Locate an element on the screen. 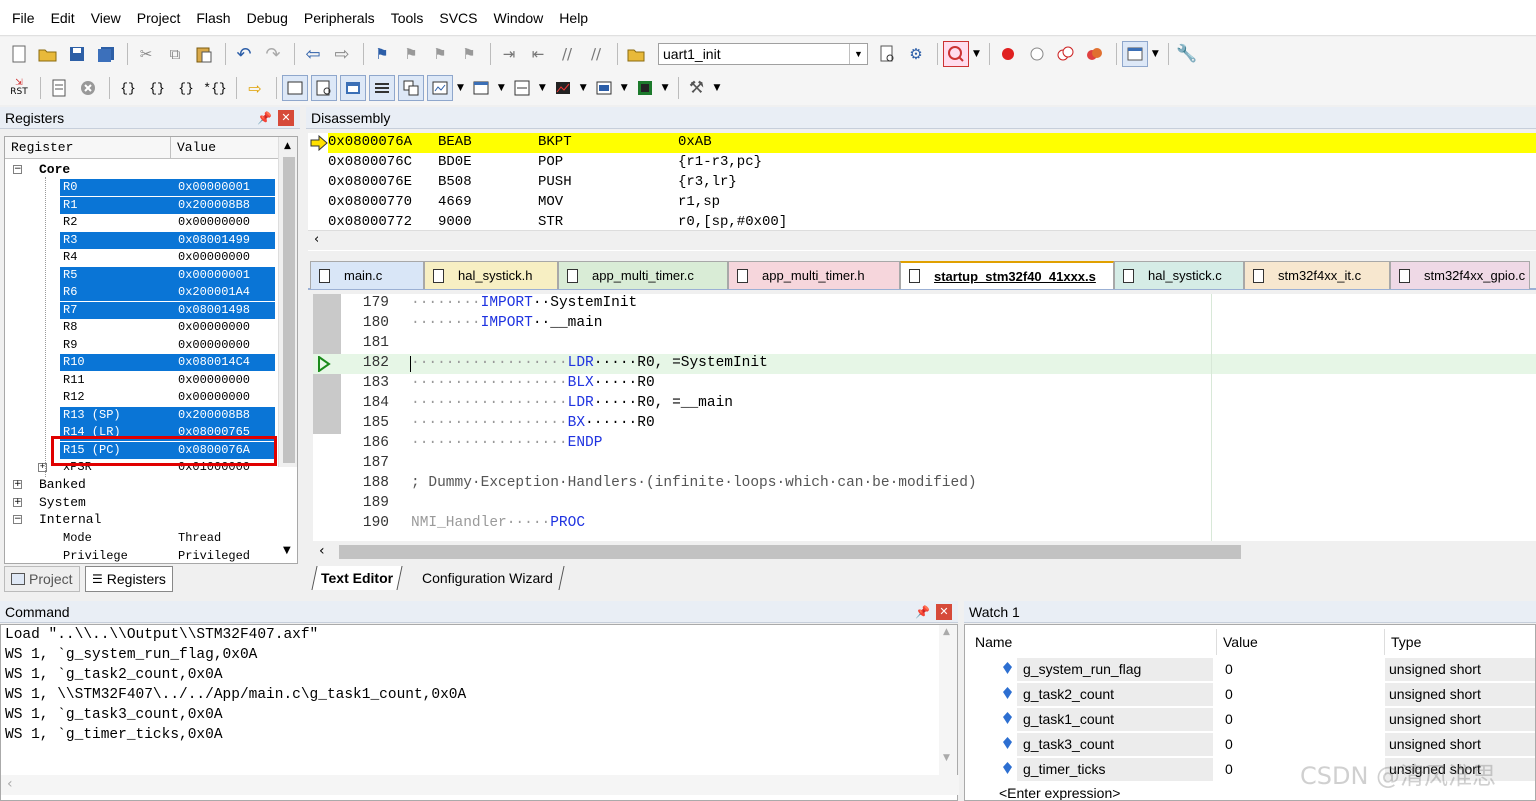  disassembly-hscrollbar: ‹ is located at coordinates (922, 240).